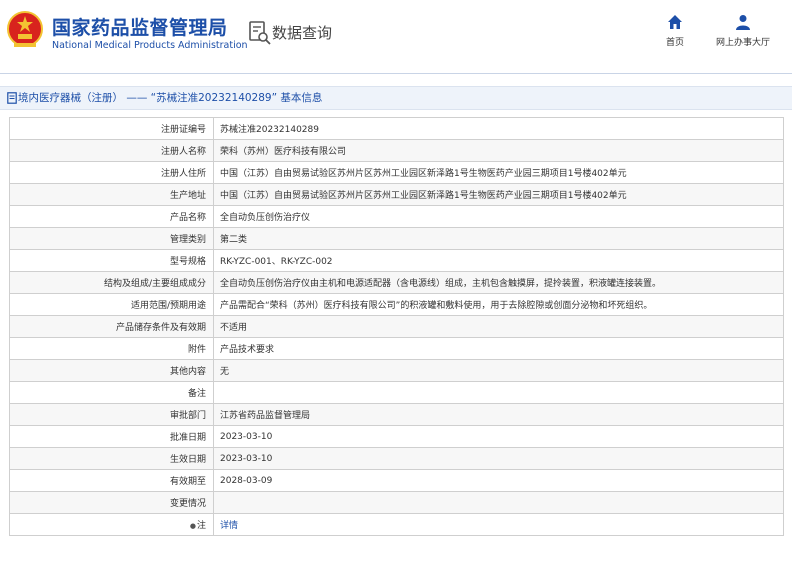 This screenshot has height=561, width=792. What do you see at coordinates (196, 394) in the screenshot?
I see `row-label: 备注` at bounding box center [196, 394].